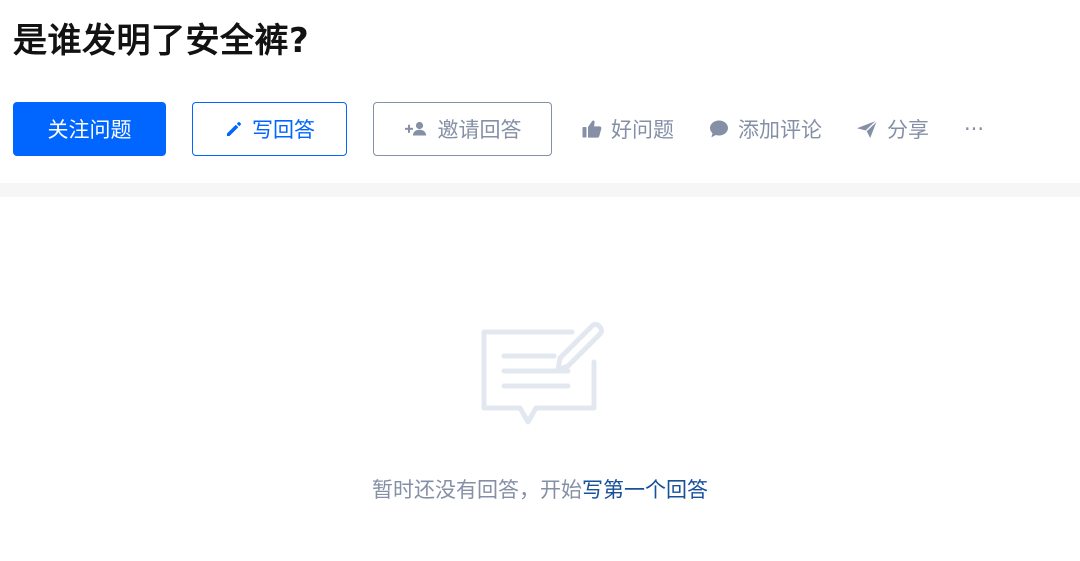 The width and height of the screenshot is (1080, 561). What do you see at coordinates (719, 129) in the screenshot?
I see `comment-bubble-icon` at bounding box center [719, 129].